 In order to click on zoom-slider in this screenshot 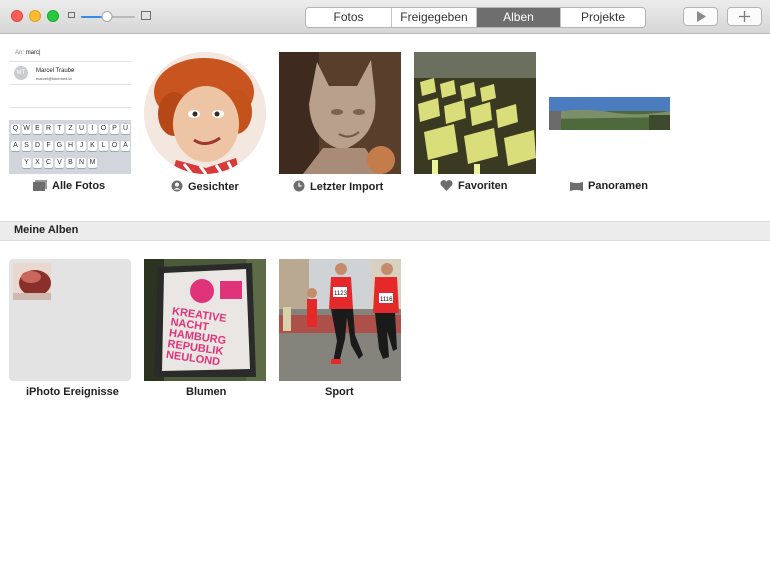, I will do `click(108, 16)`.